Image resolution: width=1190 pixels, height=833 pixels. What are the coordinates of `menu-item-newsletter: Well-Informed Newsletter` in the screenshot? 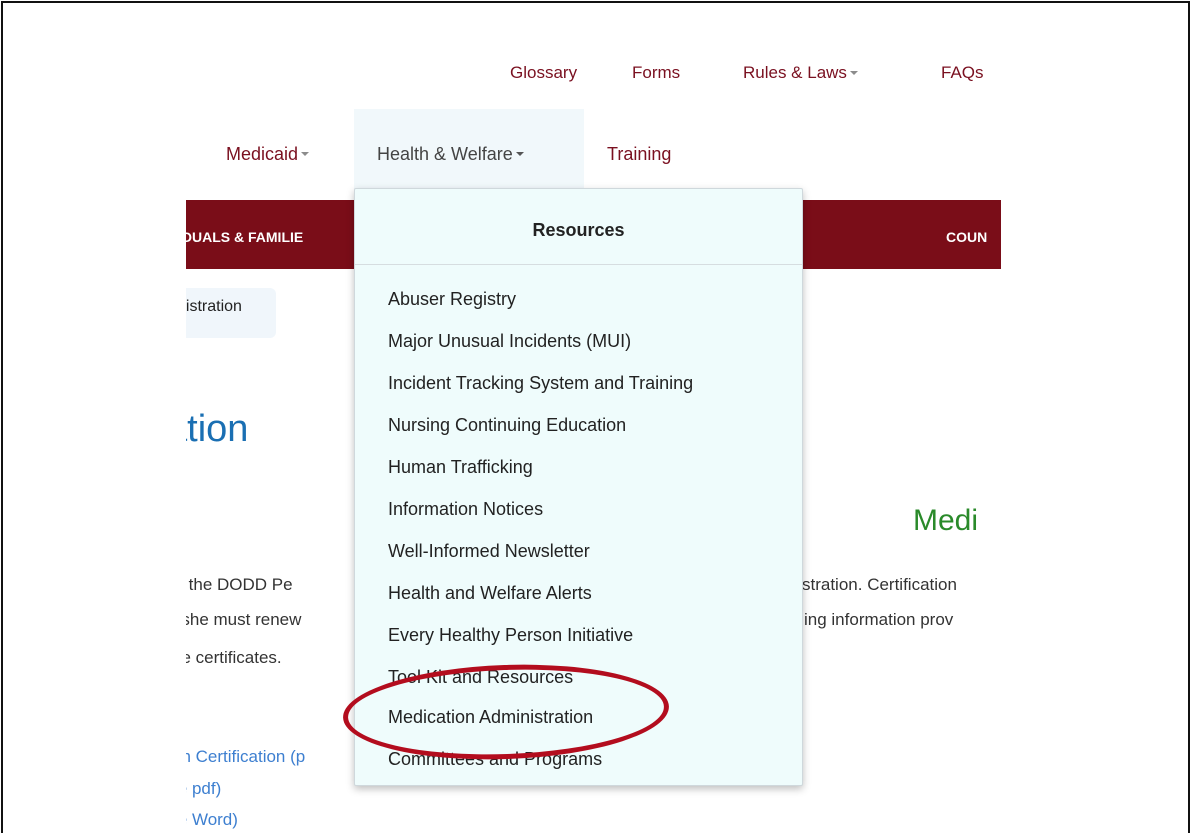 It's located at (489, 551).